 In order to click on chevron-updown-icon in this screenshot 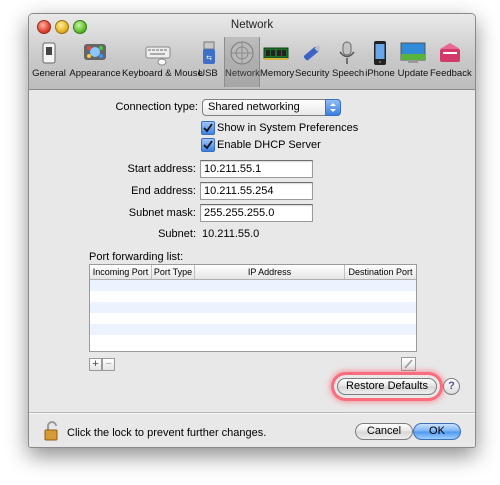, I will do `click(333, 107)`.